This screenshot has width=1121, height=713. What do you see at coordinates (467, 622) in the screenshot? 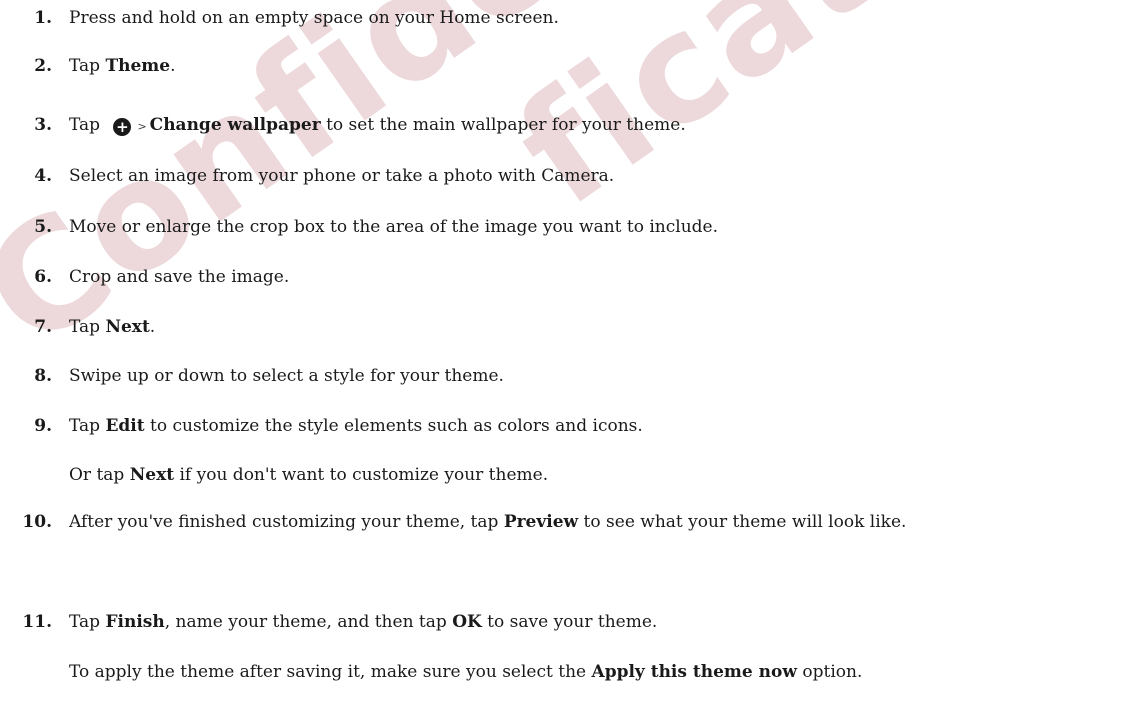
I see `bold-term: OK` at bounding box center [467, 622].